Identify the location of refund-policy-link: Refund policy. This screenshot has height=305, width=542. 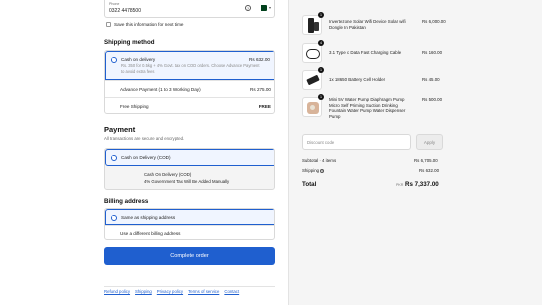
(117, 291).